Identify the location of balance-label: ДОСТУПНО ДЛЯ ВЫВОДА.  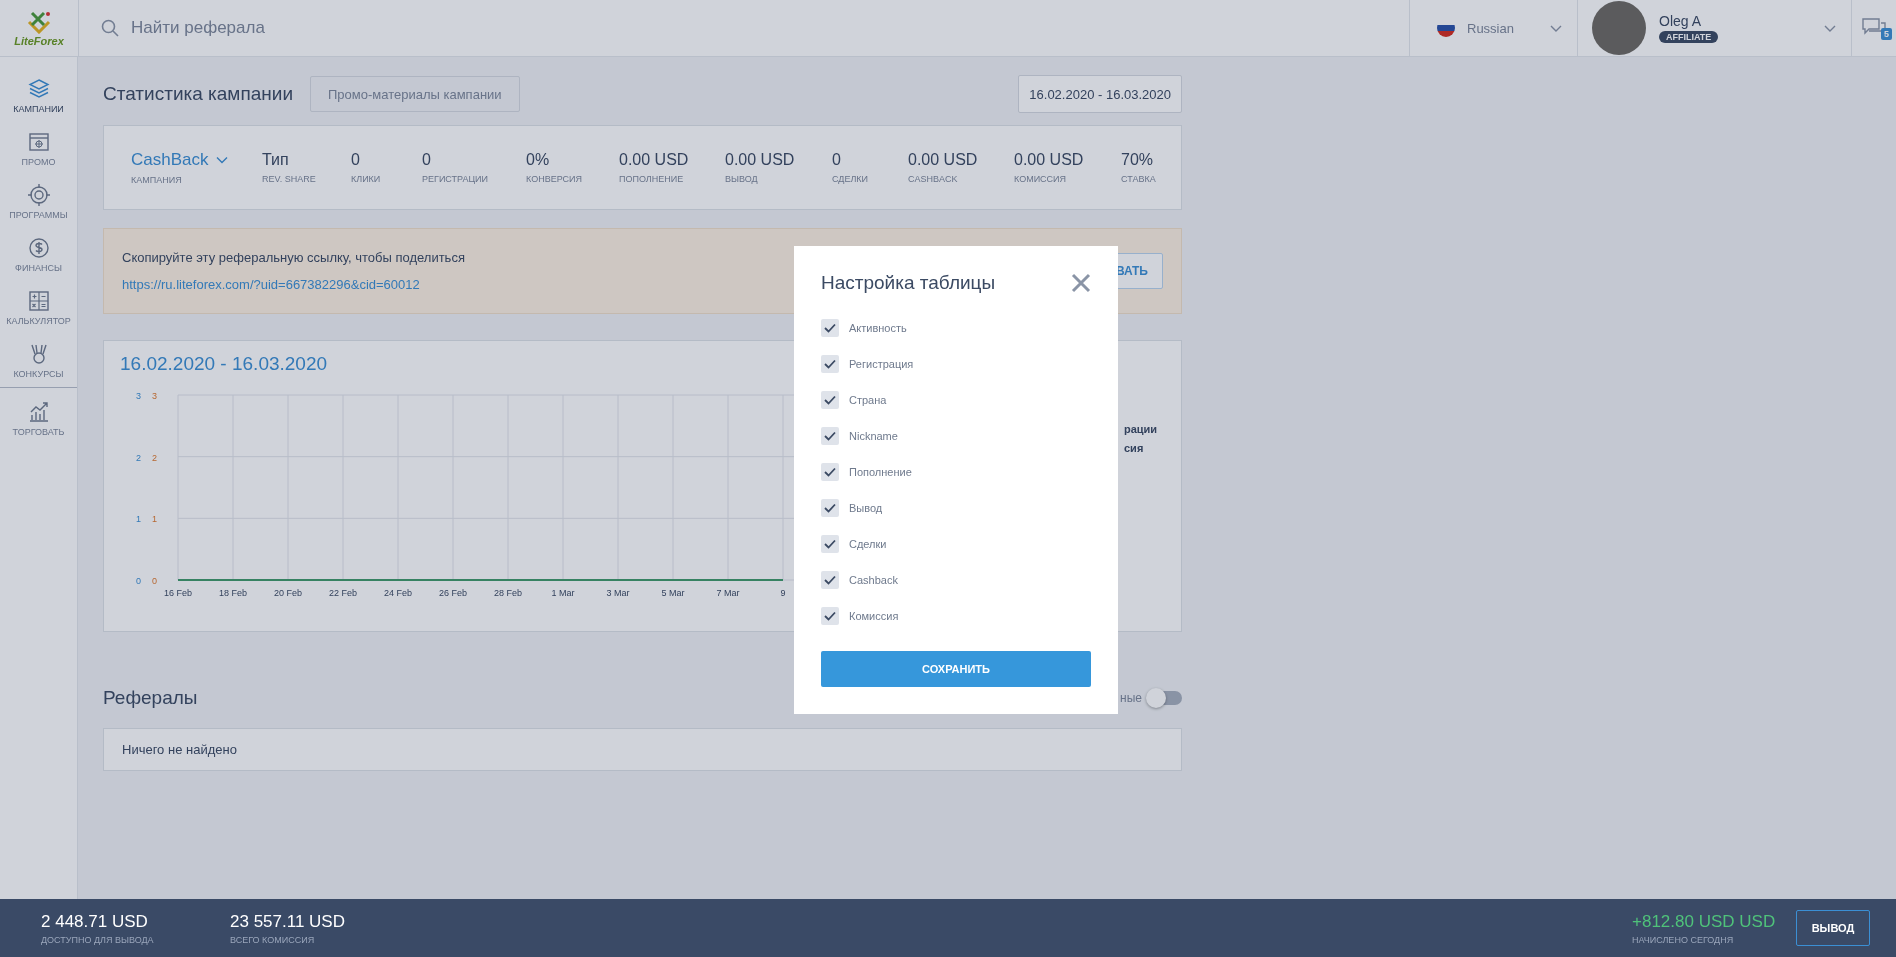
(98, 939).